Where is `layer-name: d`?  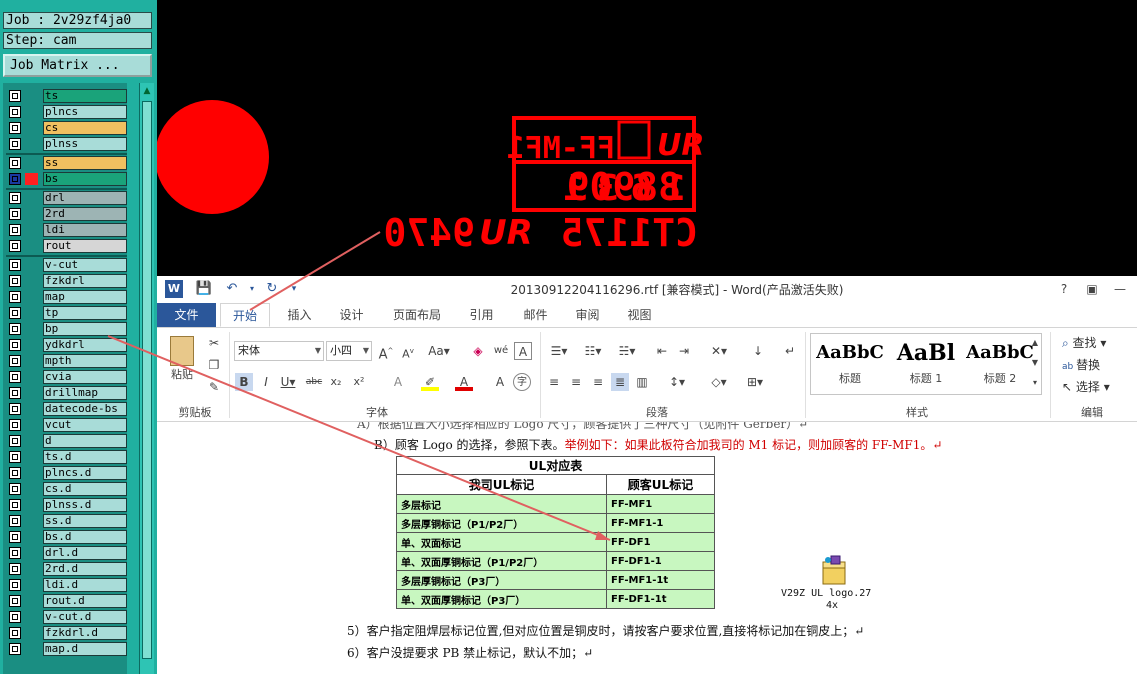 layer-name: d is located at coordinates (85, 441).